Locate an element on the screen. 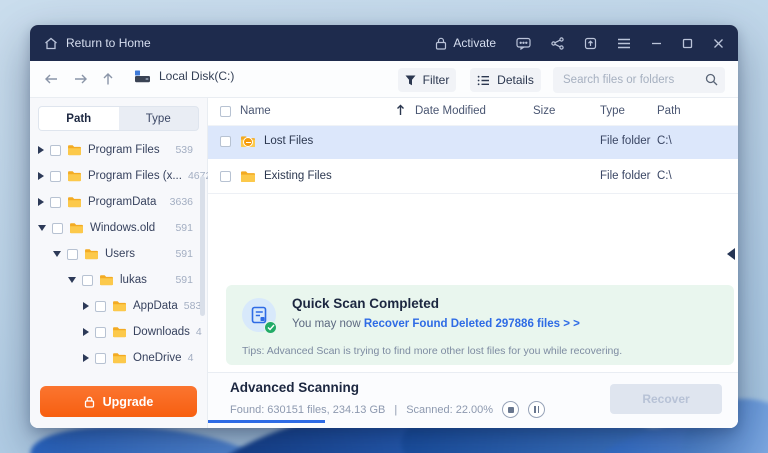  up-button is located at coordinates (108, 79).